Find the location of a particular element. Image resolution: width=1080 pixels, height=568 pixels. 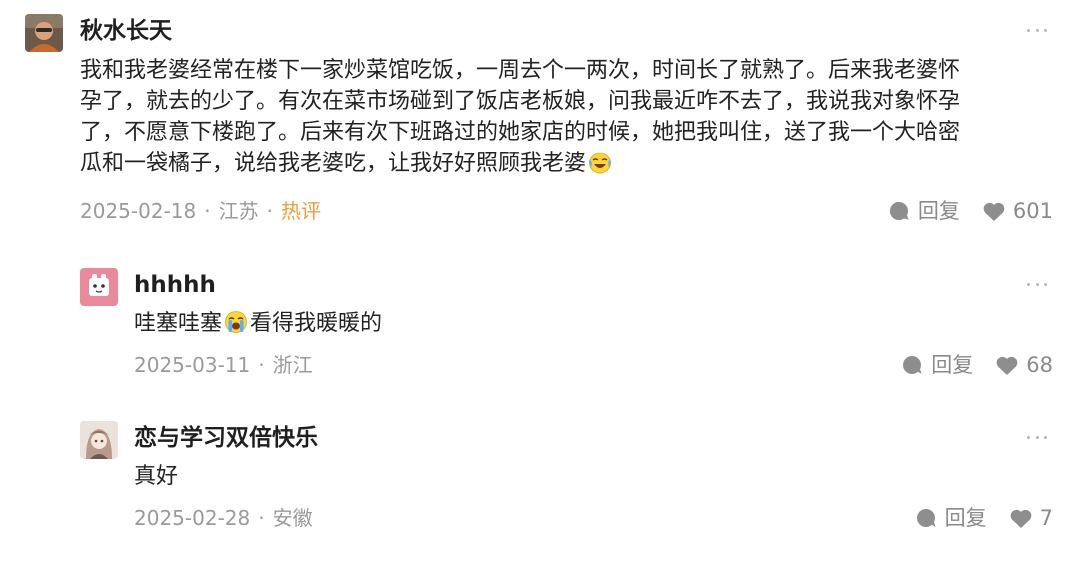

like-count: 68 is located at coordinates (1039, 365).